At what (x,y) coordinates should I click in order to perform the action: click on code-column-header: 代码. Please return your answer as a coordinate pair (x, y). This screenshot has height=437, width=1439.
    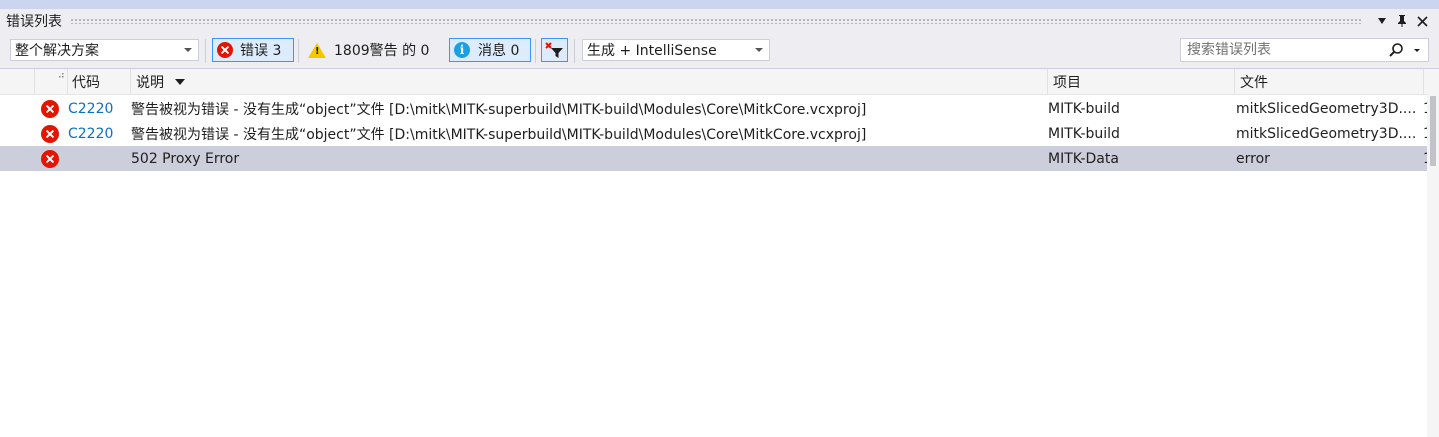
    Looking at the image, I should click on (101, 81).